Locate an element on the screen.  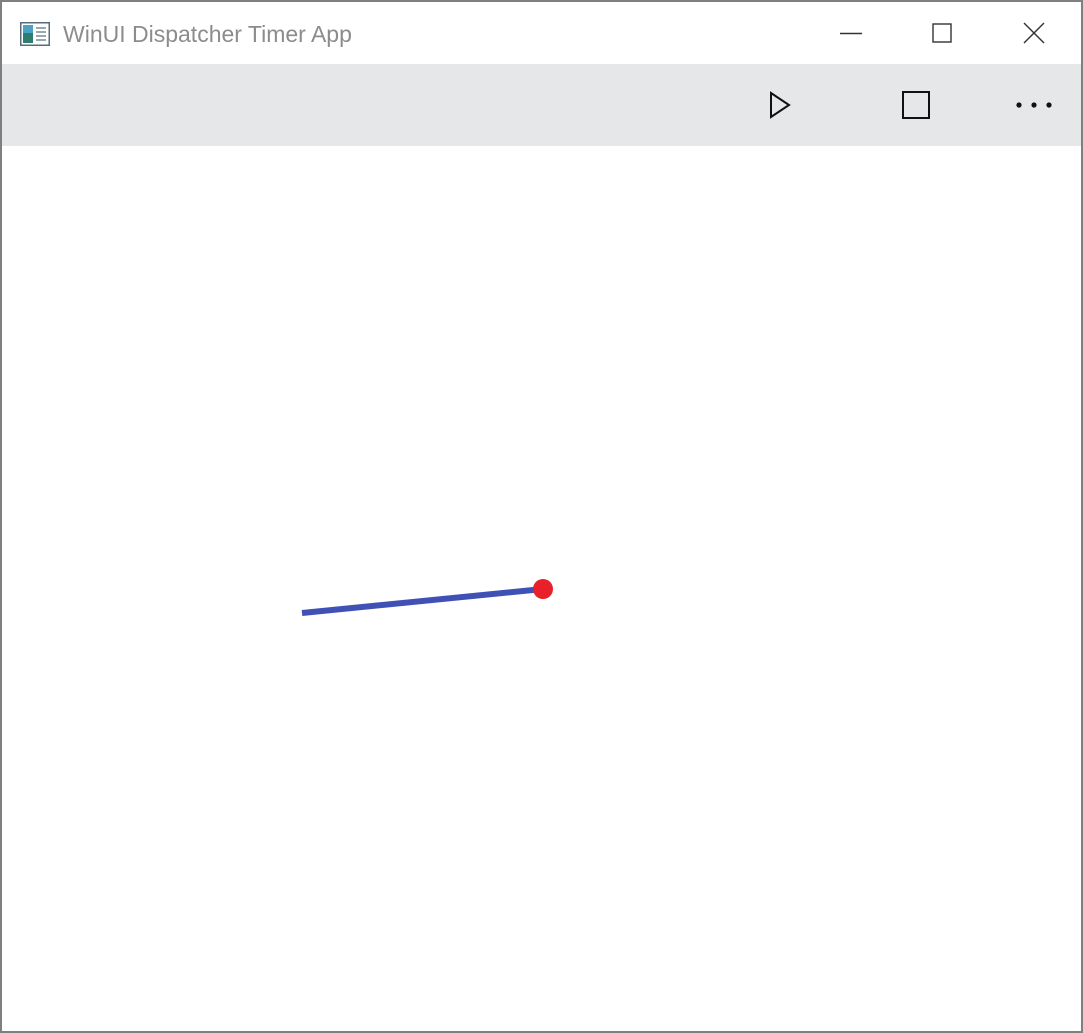
command-bar is located at coordinates (541, 105).